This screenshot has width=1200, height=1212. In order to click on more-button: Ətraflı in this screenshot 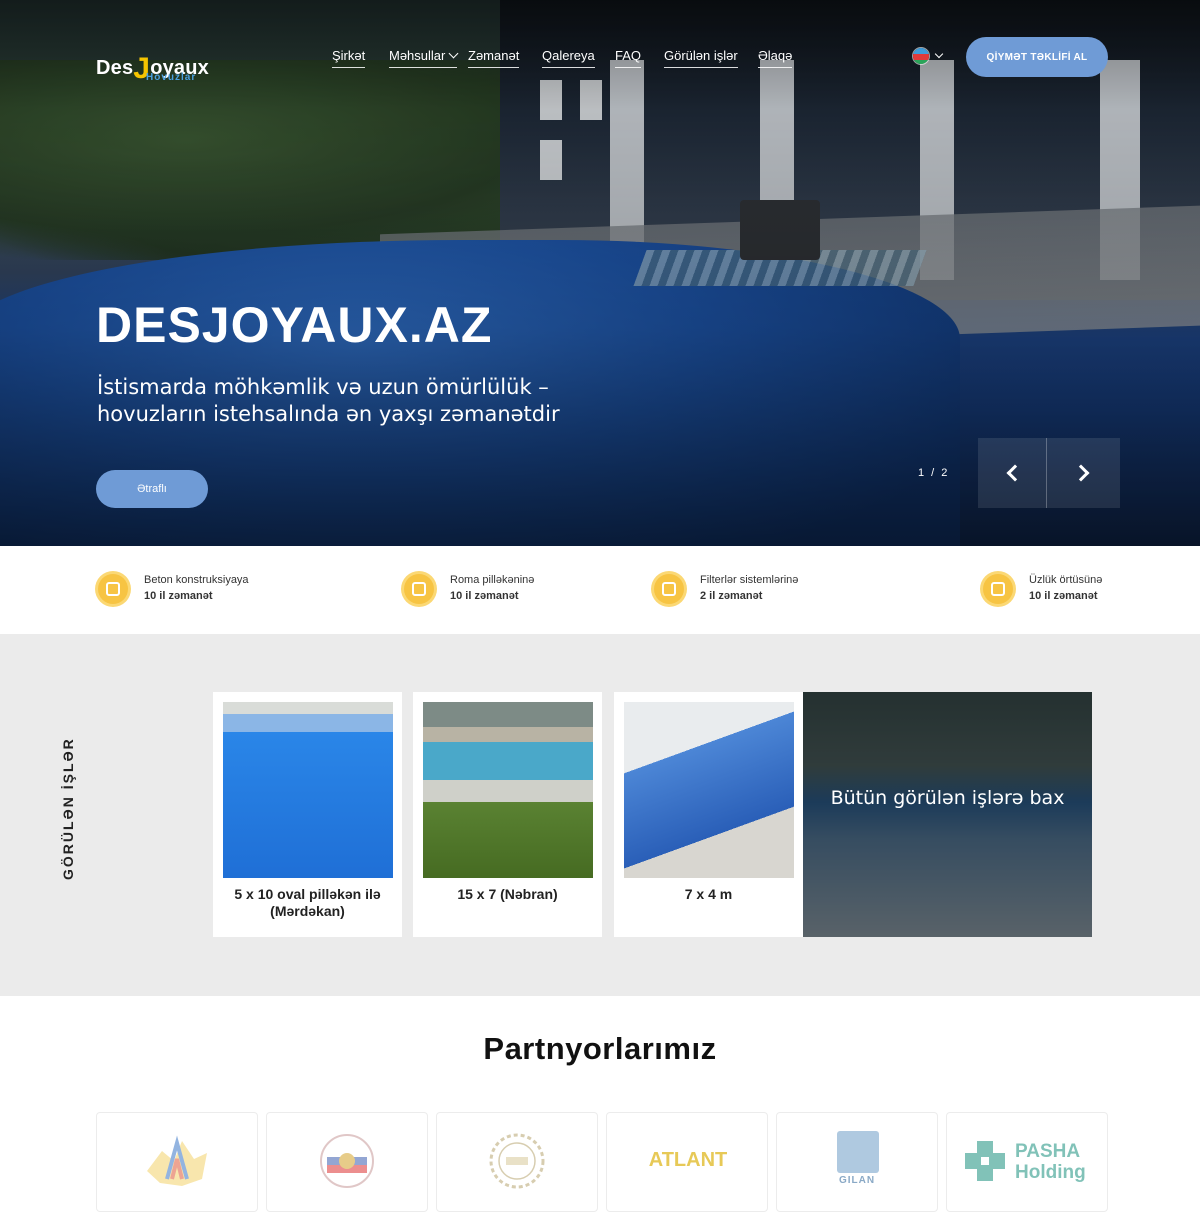, I will do `click(152, 489)`.